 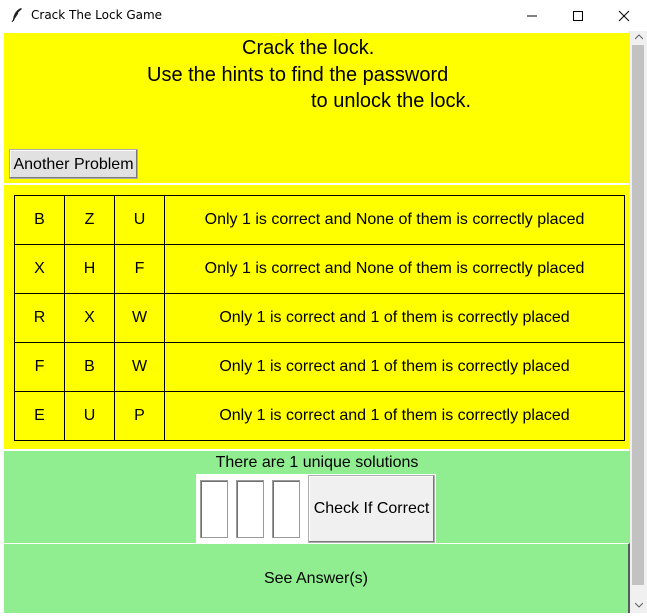 I want to click on close-icon, so click(x=624, y=16).